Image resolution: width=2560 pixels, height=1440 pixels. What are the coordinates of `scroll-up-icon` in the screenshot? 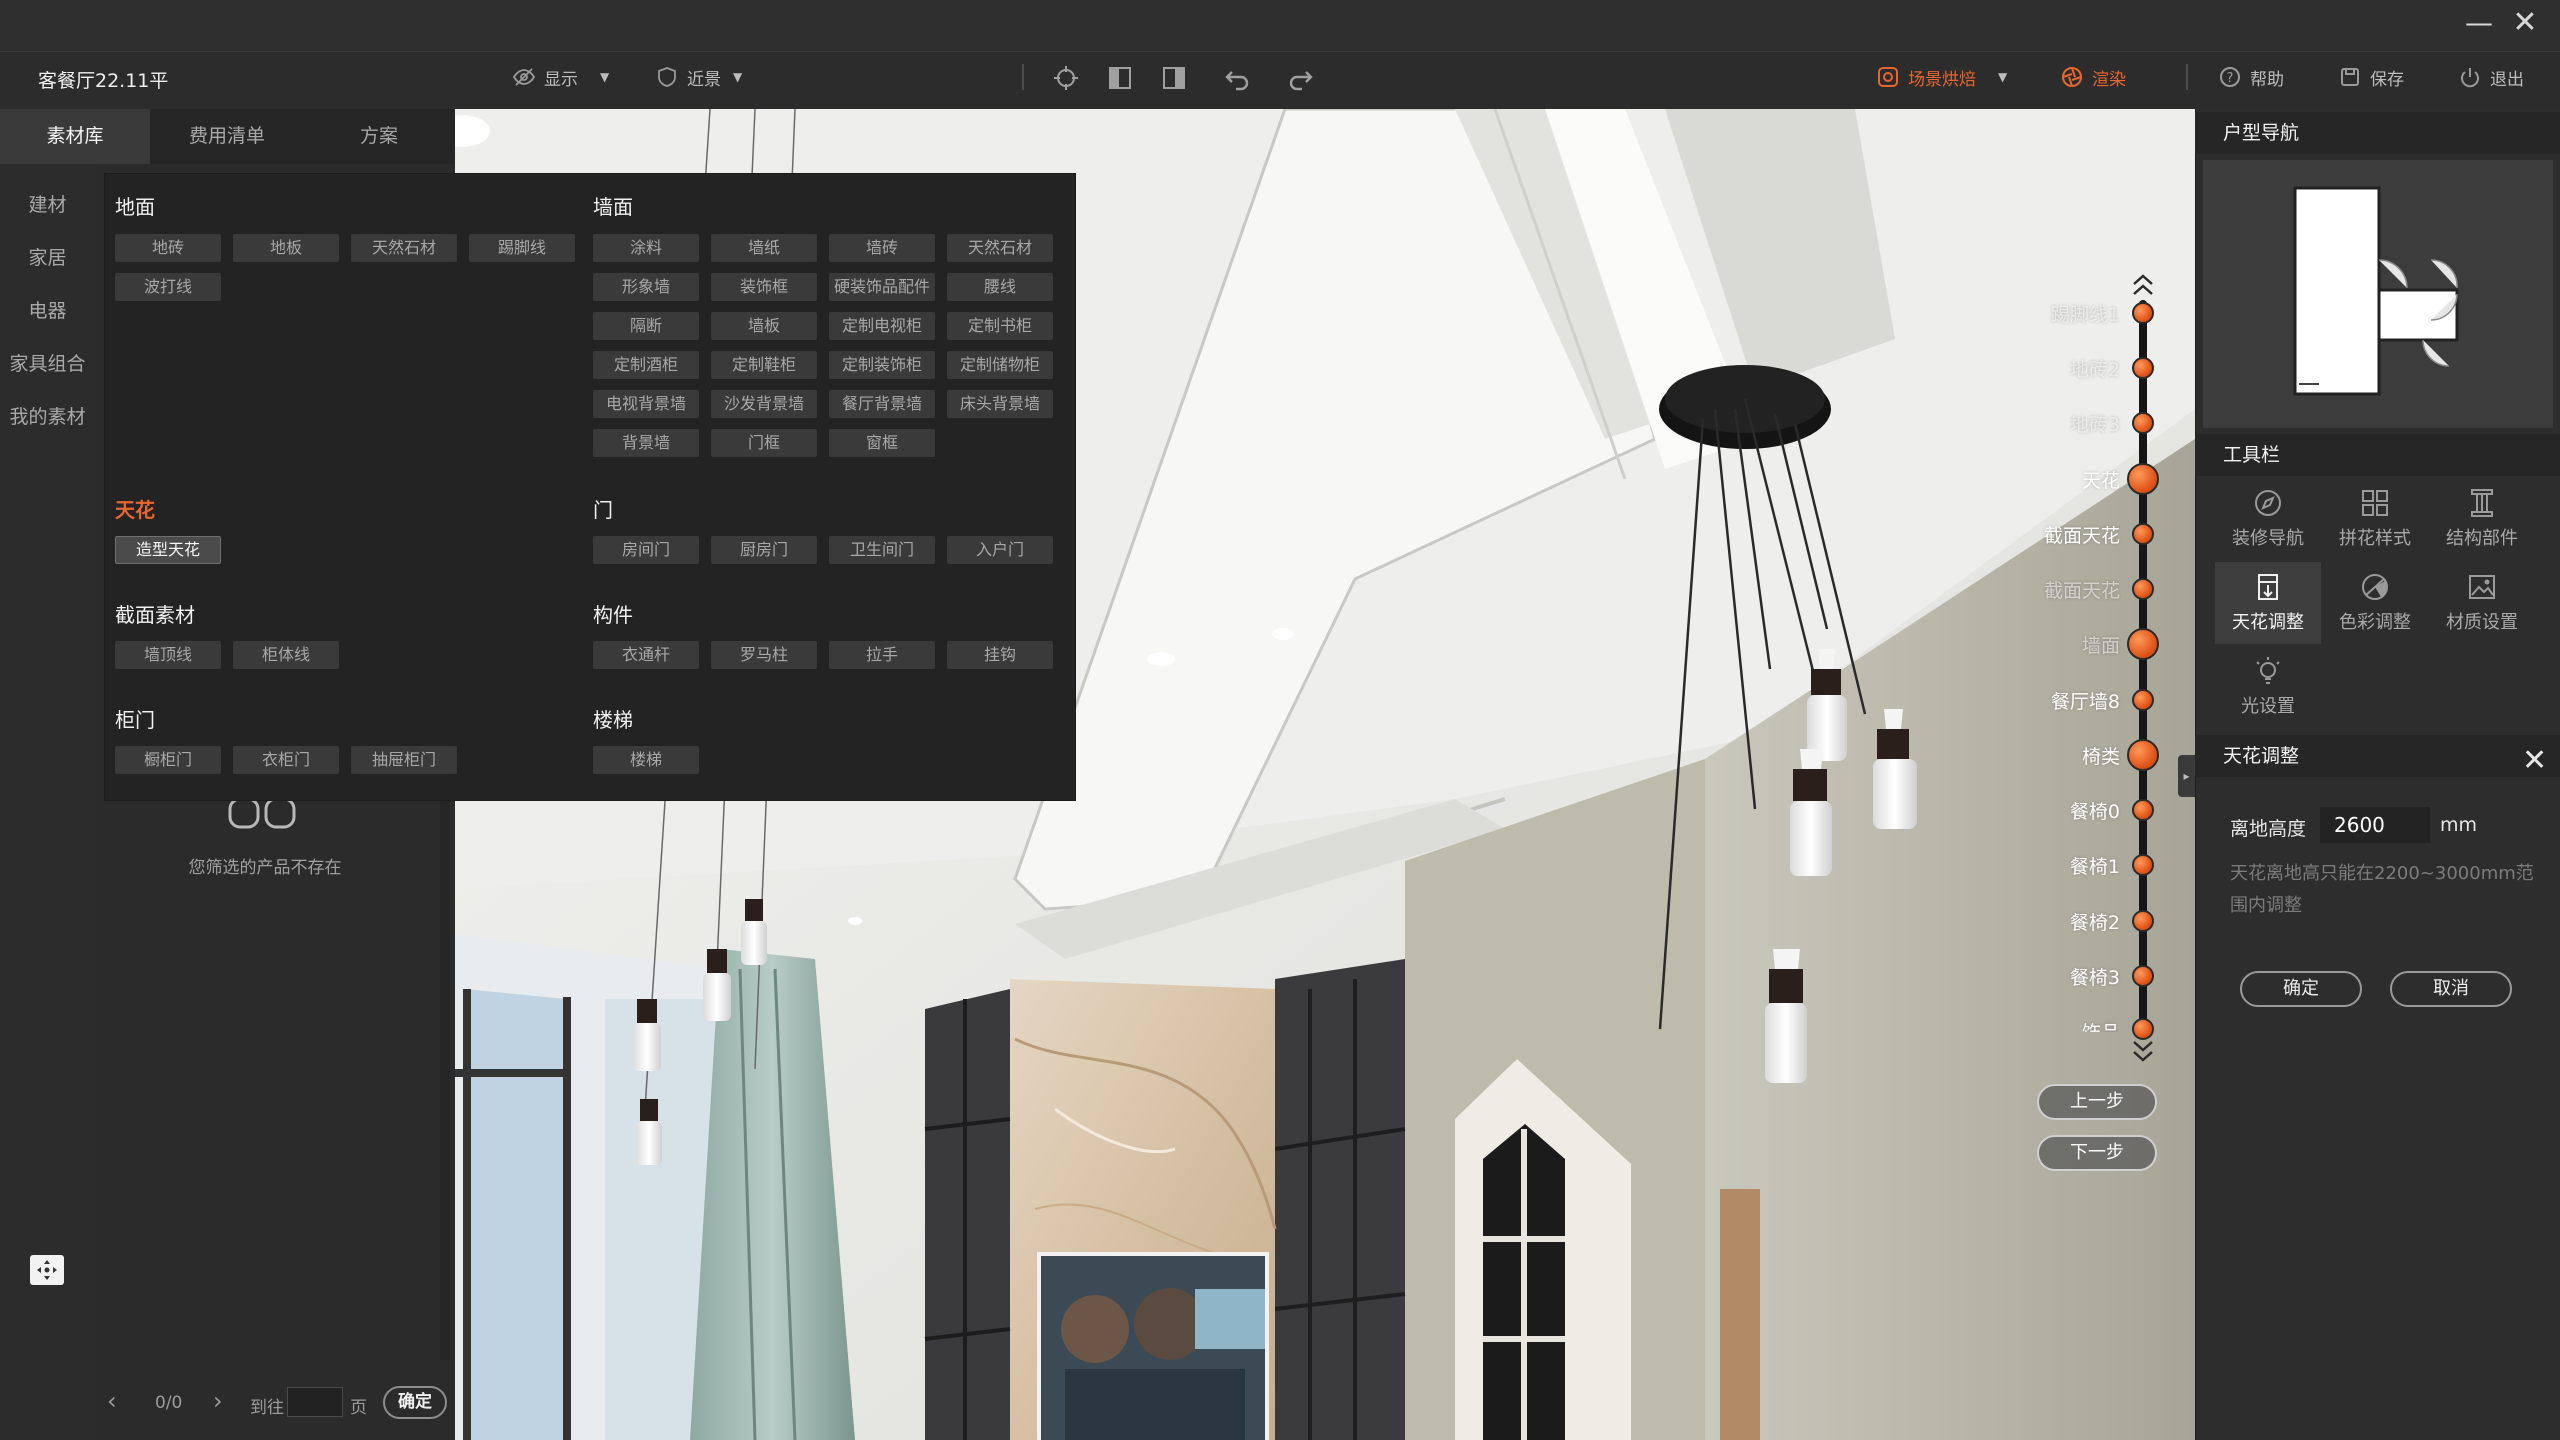 It's located at (2143, 286).